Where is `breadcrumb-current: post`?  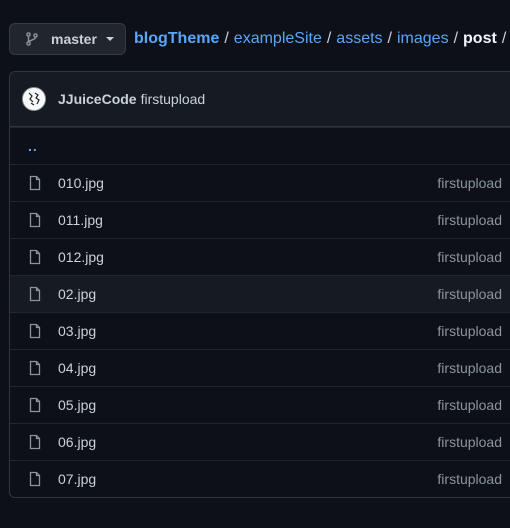
breadcrumb-current: post is located at coordinates (480, 38).